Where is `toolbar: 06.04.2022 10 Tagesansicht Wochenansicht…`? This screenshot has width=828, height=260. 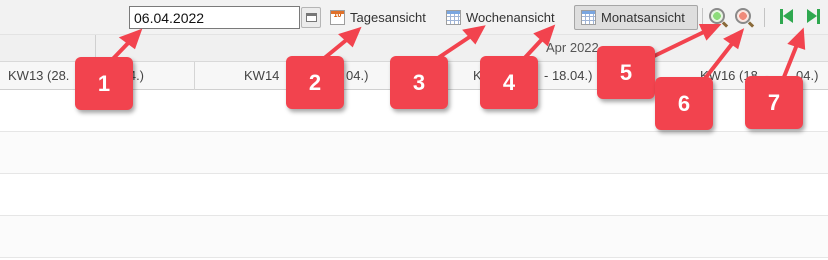 toolbar: 06.04.2022 10 Tagesansicht Wochenansicht… is located at coordinates (414, 17).